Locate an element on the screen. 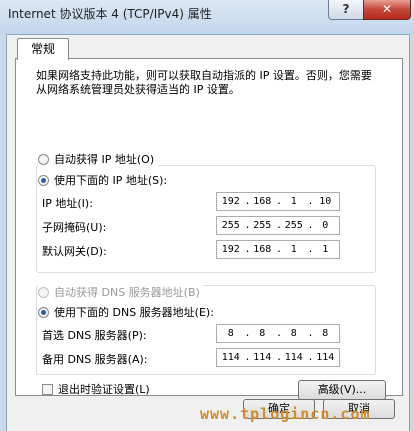  octet: 0 is located at coordinates (325, 225).